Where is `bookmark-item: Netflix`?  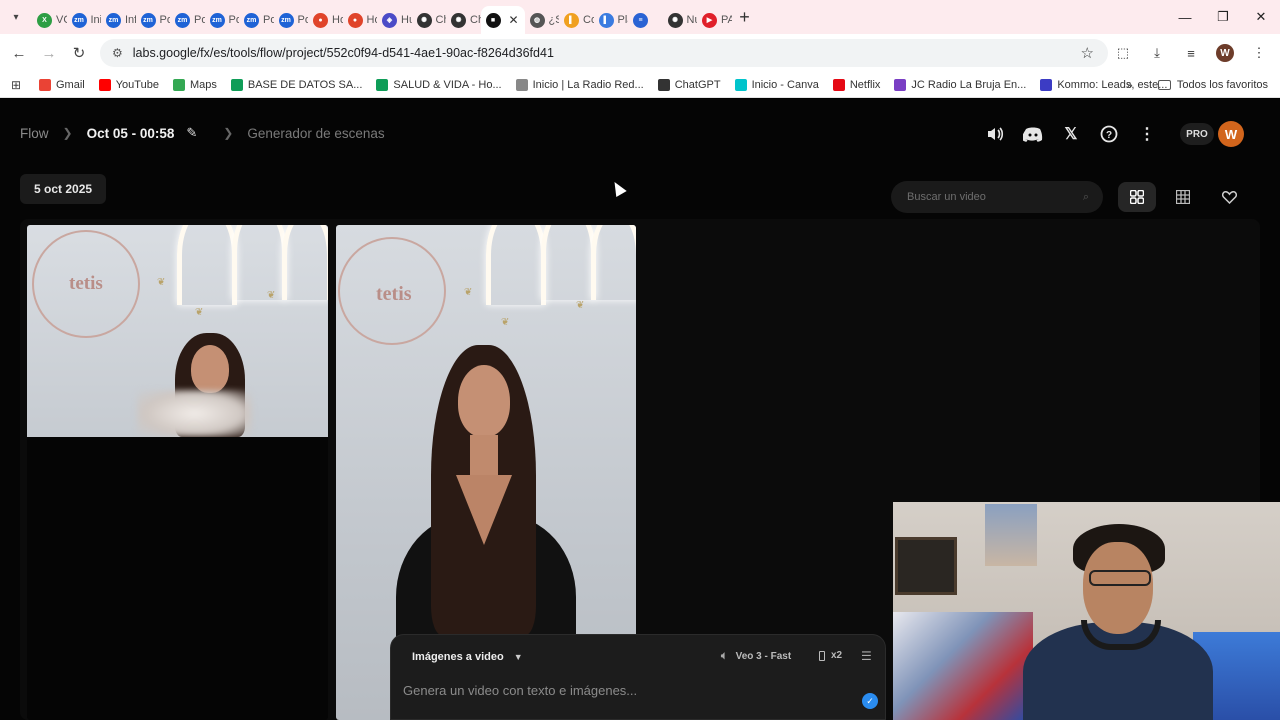 bookmark-item: Netflix is located at coordinates (857, 84).